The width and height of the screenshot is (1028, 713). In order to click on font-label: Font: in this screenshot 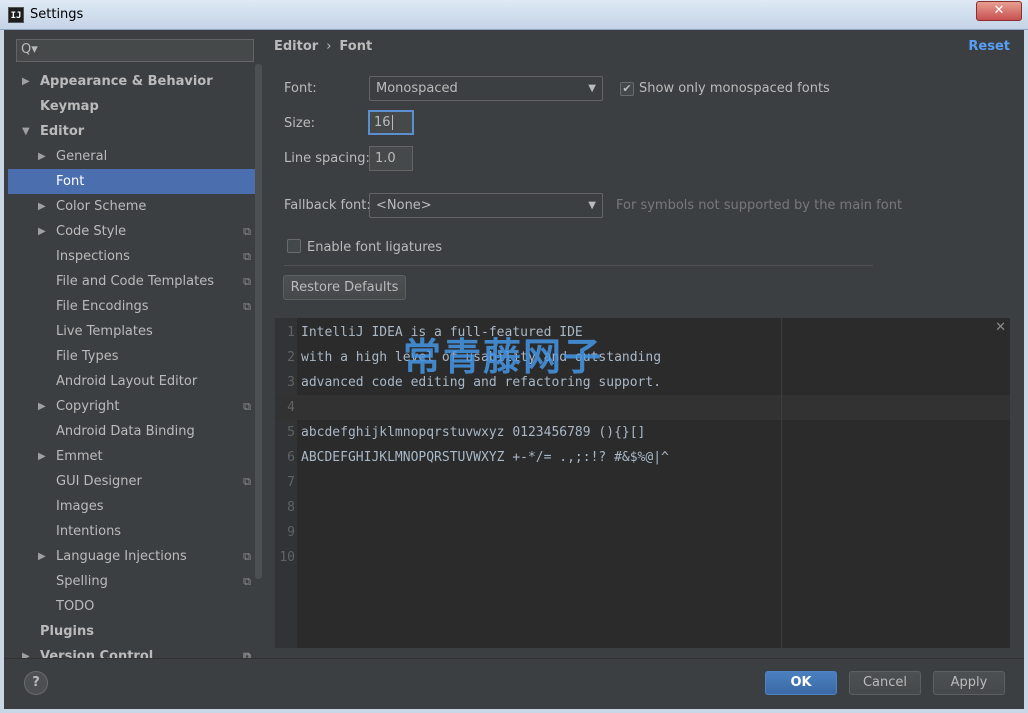, I will do `click(300, 88)`.